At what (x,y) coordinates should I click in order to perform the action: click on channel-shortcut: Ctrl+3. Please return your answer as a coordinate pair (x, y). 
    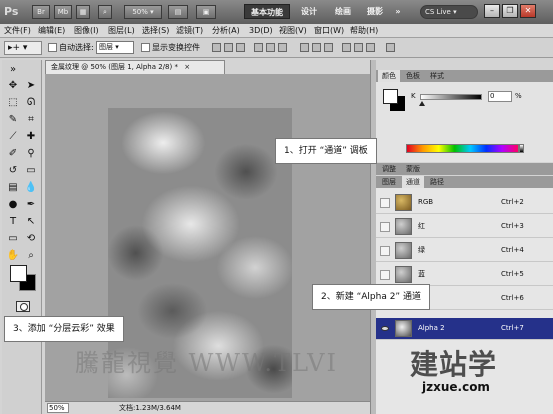
    Looking at the image, I should click on (512, 226).